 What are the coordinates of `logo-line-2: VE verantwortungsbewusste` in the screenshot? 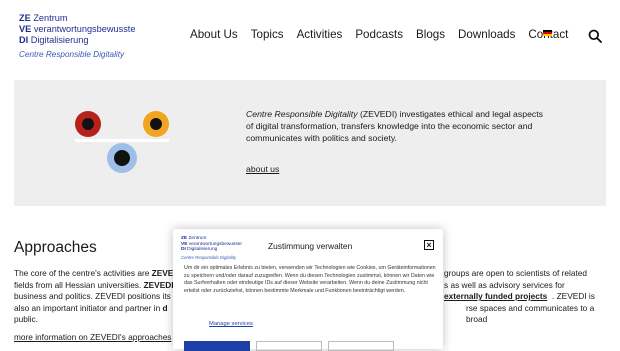 It's located at (77, 29).